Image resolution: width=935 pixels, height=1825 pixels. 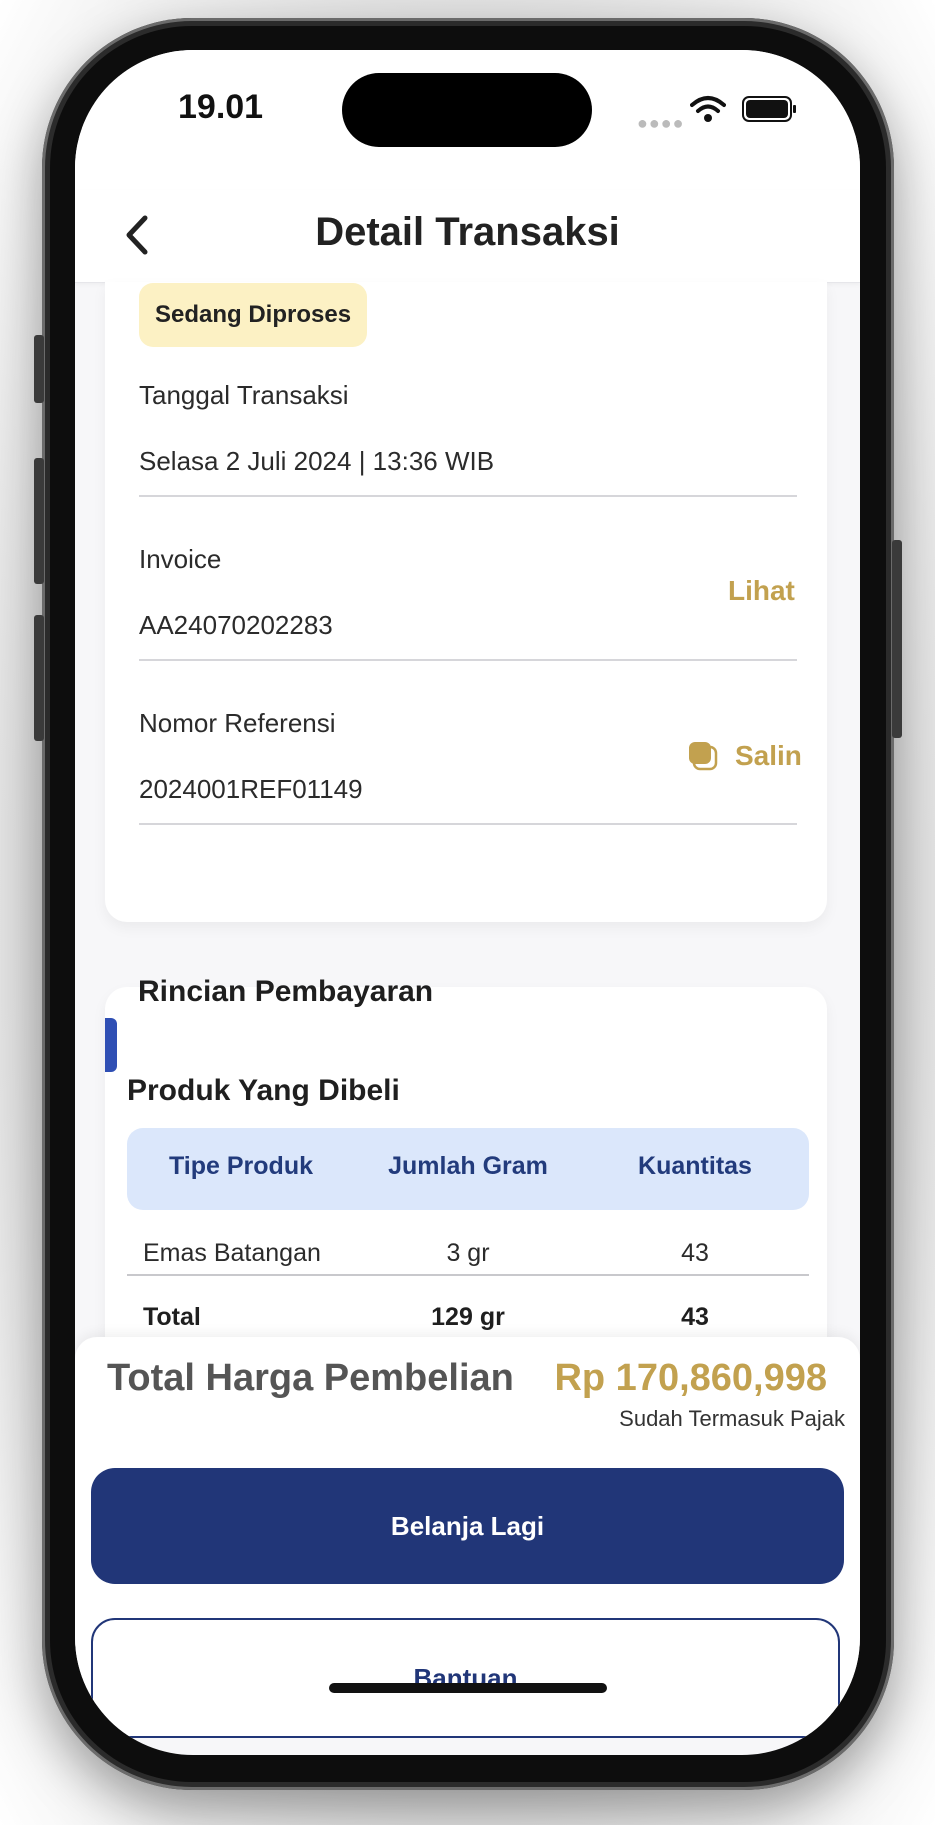 What do you see at coordinates (467, 1526) in the screenshot?
I see `shop-again-button: Belanja Lagi` at bounding box center [467, 1526].